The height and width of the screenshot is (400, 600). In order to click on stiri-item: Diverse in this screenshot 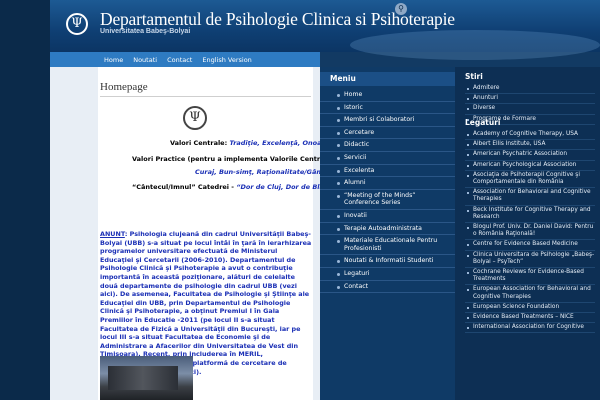, I will do `click(530, 109)`.